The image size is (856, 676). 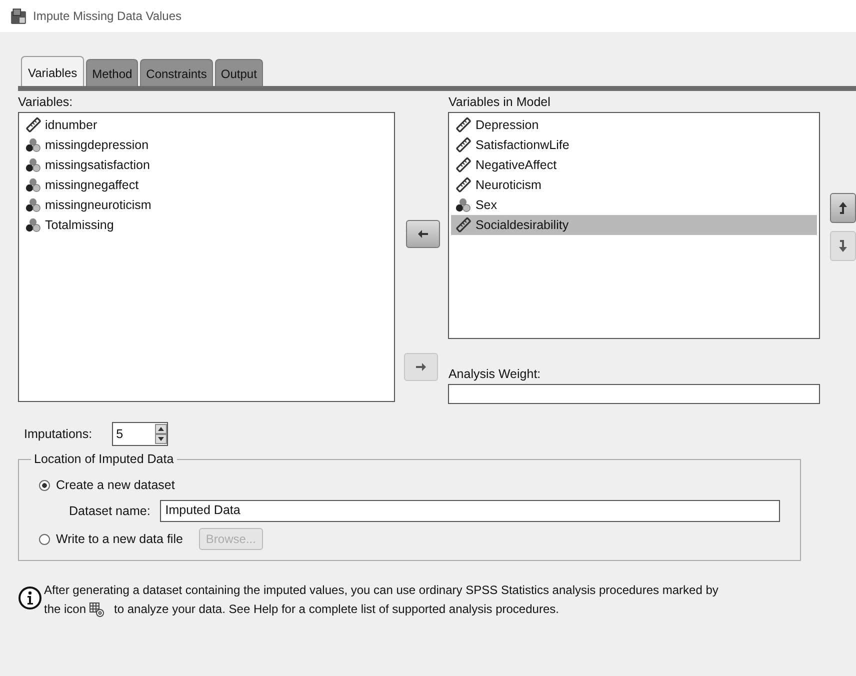 I want to click on spin-field: 5, so click(x=140, y=434).